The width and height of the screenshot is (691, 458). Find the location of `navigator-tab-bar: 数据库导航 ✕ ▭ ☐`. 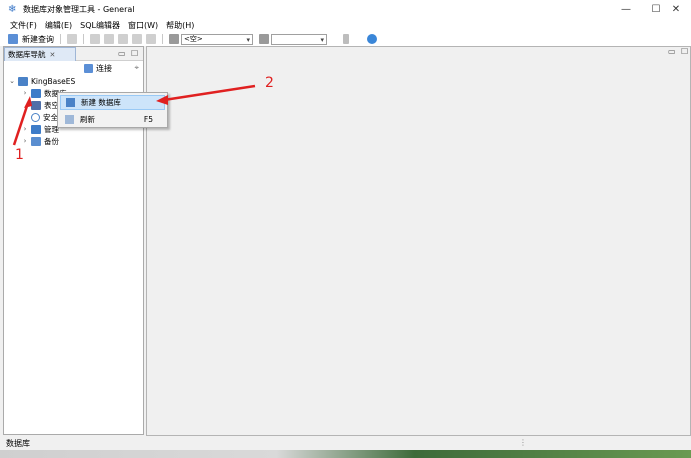

navigator-tab-bar: 数据库导航 ✕ ▭ ☐ is located at coordinates (73, 54).